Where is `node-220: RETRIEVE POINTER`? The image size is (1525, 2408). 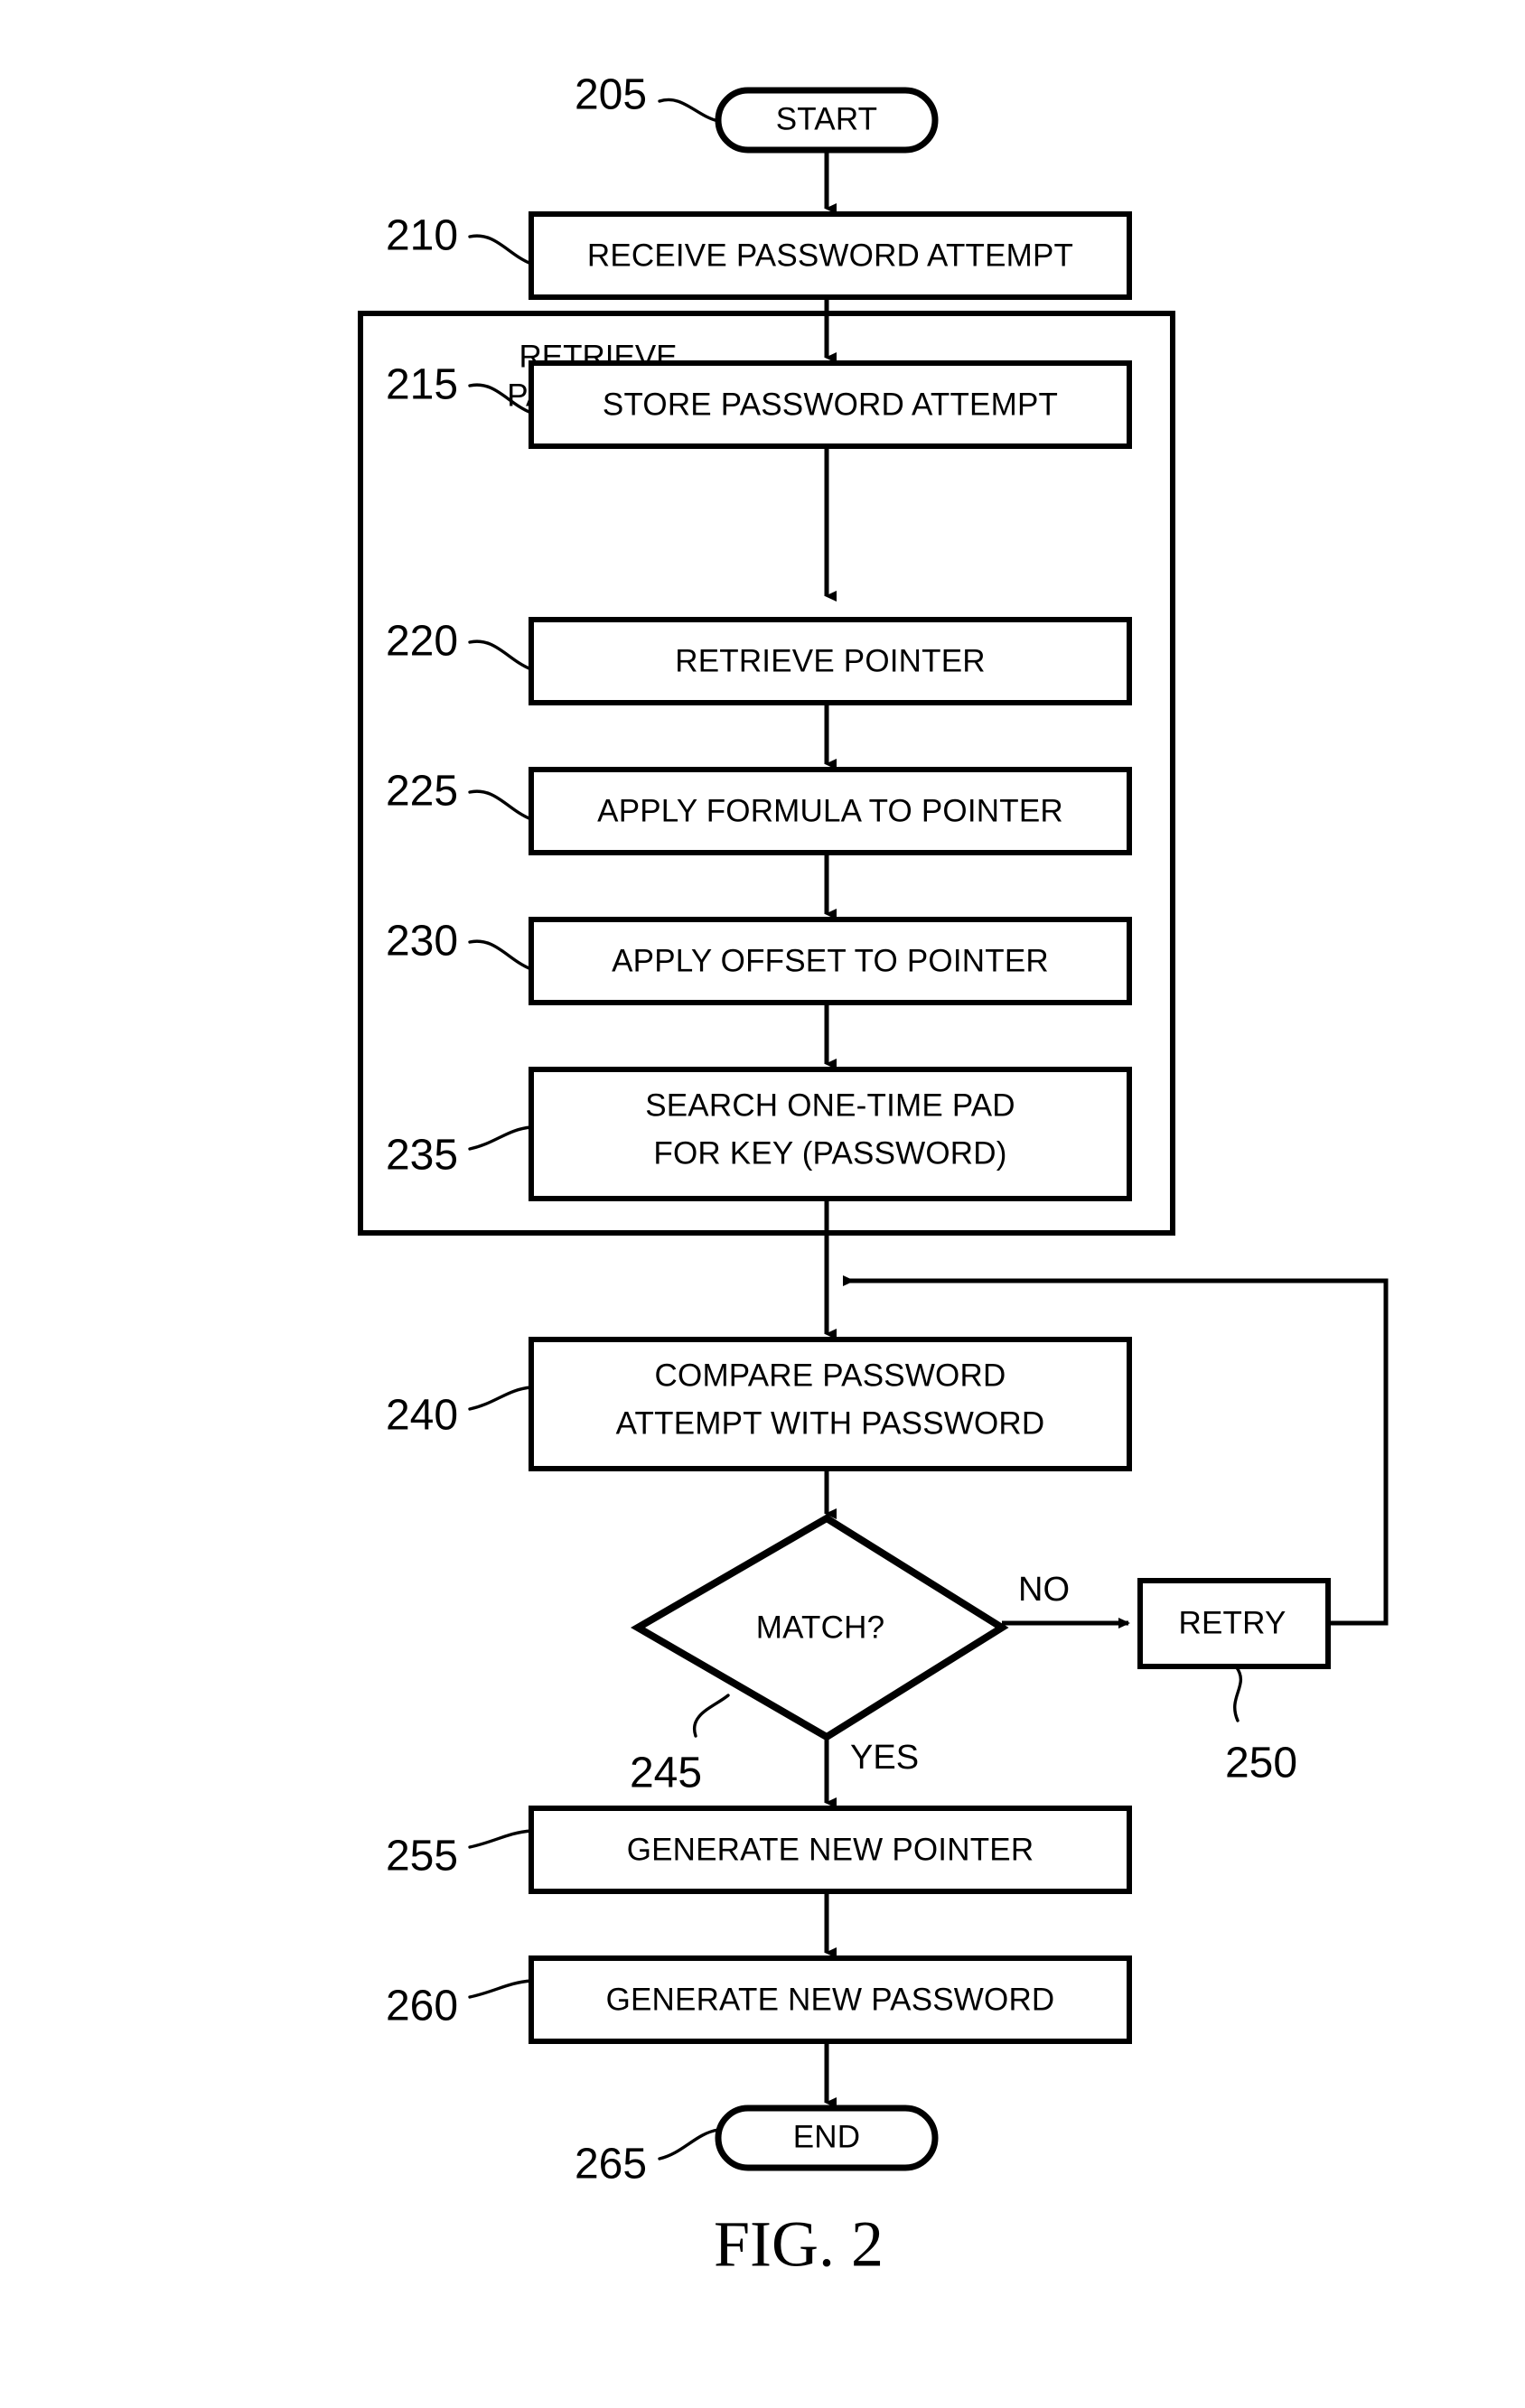 node-220: RETRIEVE POINTER is located at coordinates (830, 661).